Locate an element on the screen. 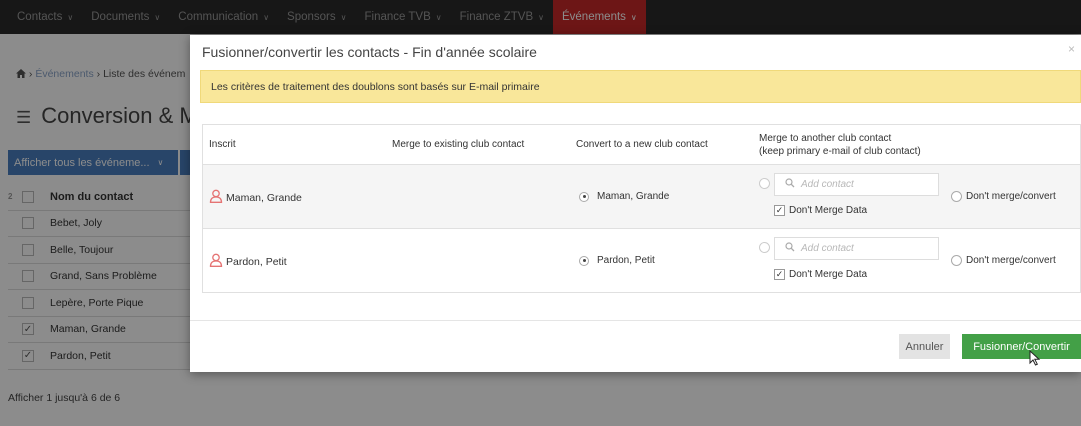 The height and width of the screenshot is (426, 1081). column-header-inscrit: Inscrit is located at coordinates (222, 144).